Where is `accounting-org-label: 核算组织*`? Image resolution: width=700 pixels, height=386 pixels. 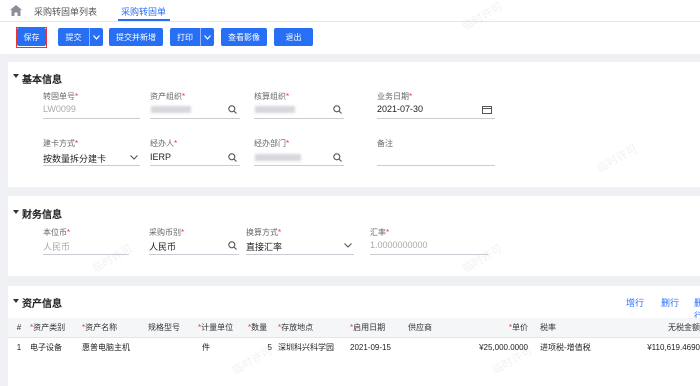 accounting-org-label: 核算组织* is located at coordinates (272, 96).